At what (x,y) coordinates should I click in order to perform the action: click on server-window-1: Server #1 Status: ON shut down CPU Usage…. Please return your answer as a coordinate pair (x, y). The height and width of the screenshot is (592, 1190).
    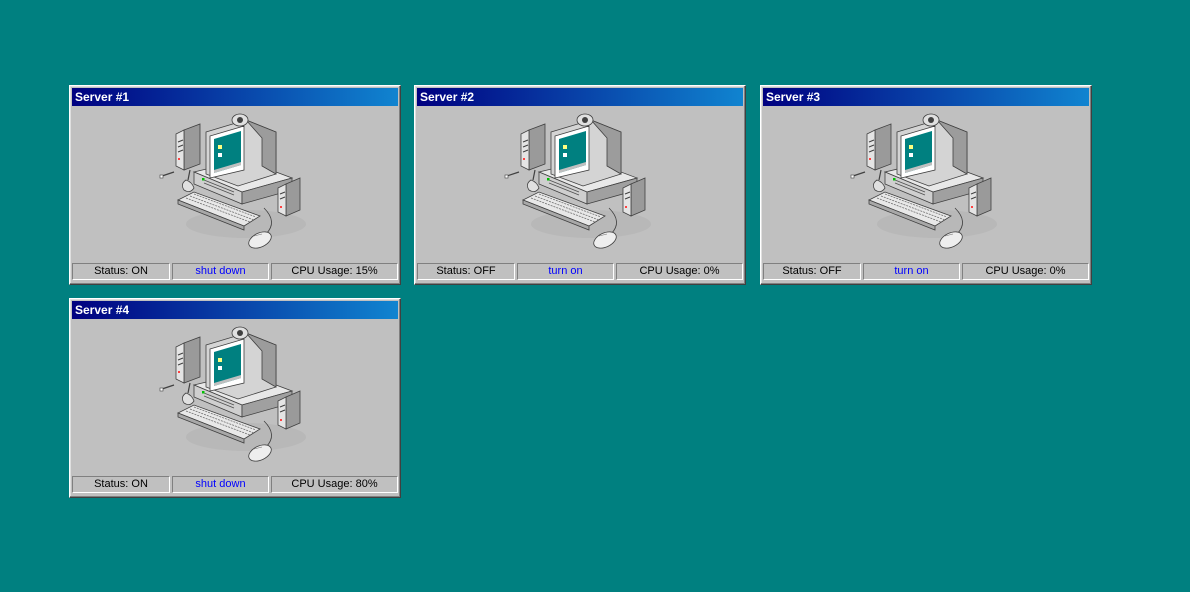
    Looking at the image, I should click on (235, 185).